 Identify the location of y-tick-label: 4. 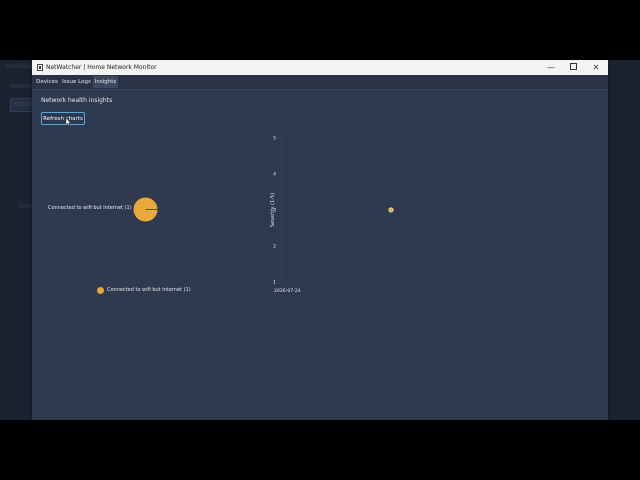
(274, 175).